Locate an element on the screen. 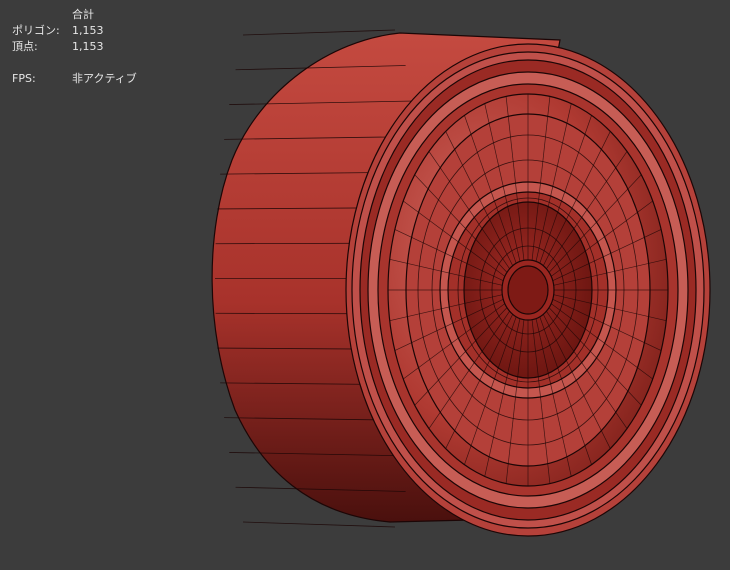  polygons-value: 1,153 is located at coordinates (88, 30).